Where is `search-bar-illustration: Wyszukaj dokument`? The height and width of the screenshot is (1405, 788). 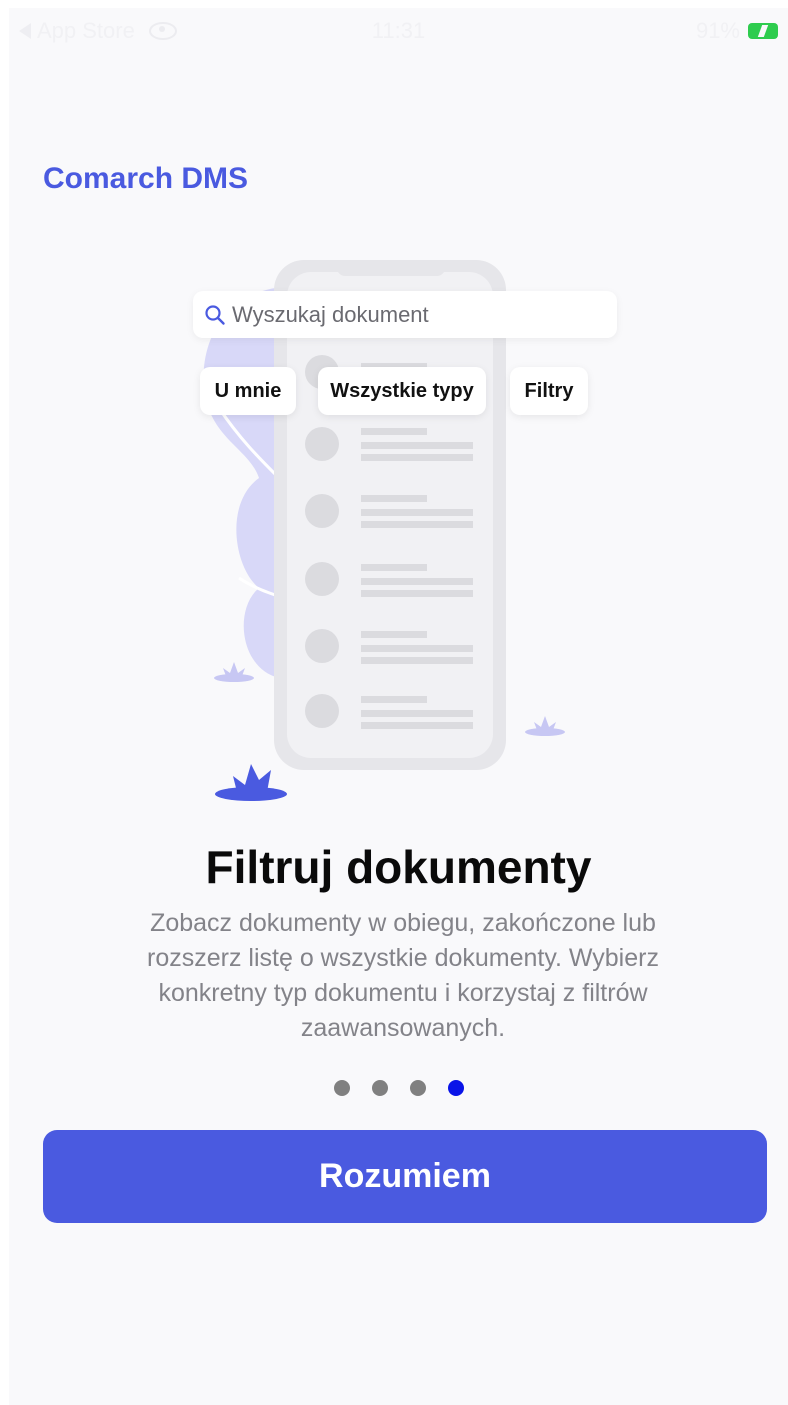
search-bar-illustration: Wyszukaj dokument is located at coordinates (405, 314).